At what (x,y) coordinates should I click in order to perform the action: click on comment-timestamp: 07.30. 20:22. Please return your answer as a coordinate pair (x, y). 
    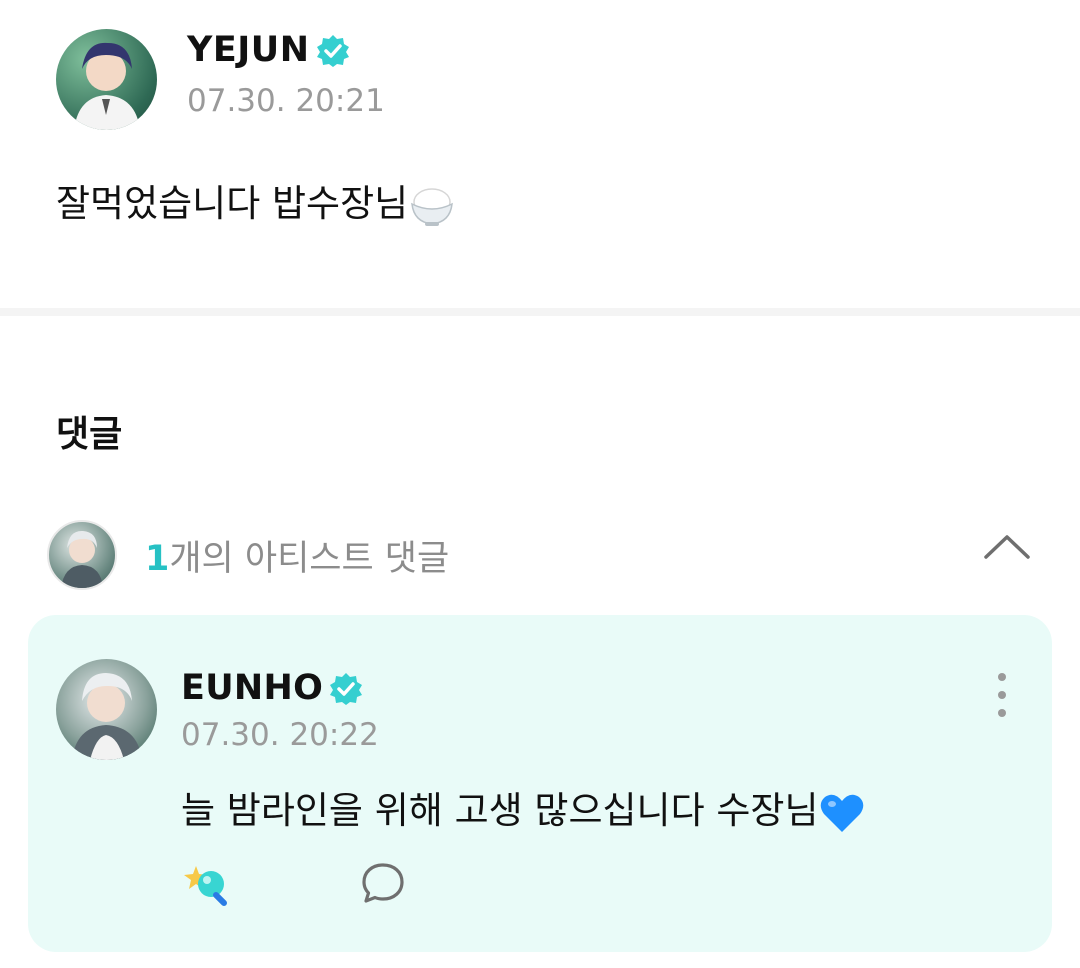
    Looking at the image, I should click on (280, 735).